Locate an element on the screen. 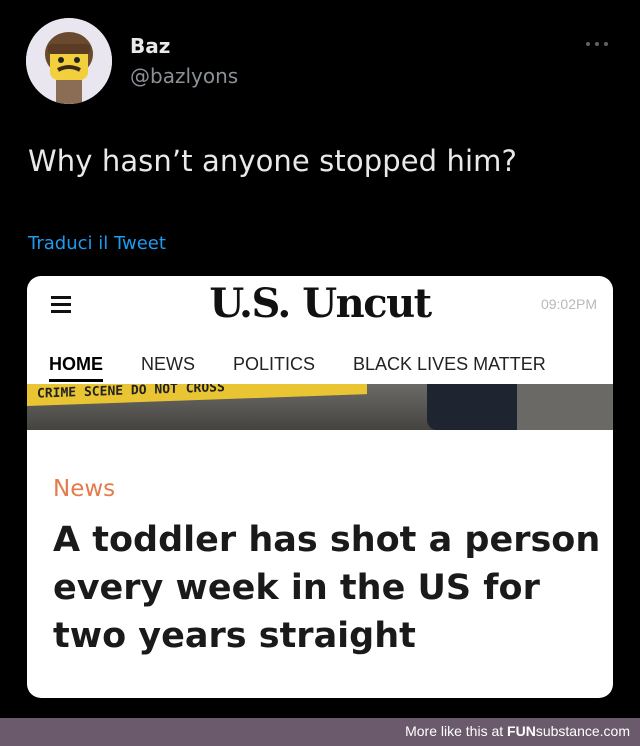 Image resolution: width=640 pixels, height=746 pixels. nav-home: HOME is located at coordinates (76, 368).